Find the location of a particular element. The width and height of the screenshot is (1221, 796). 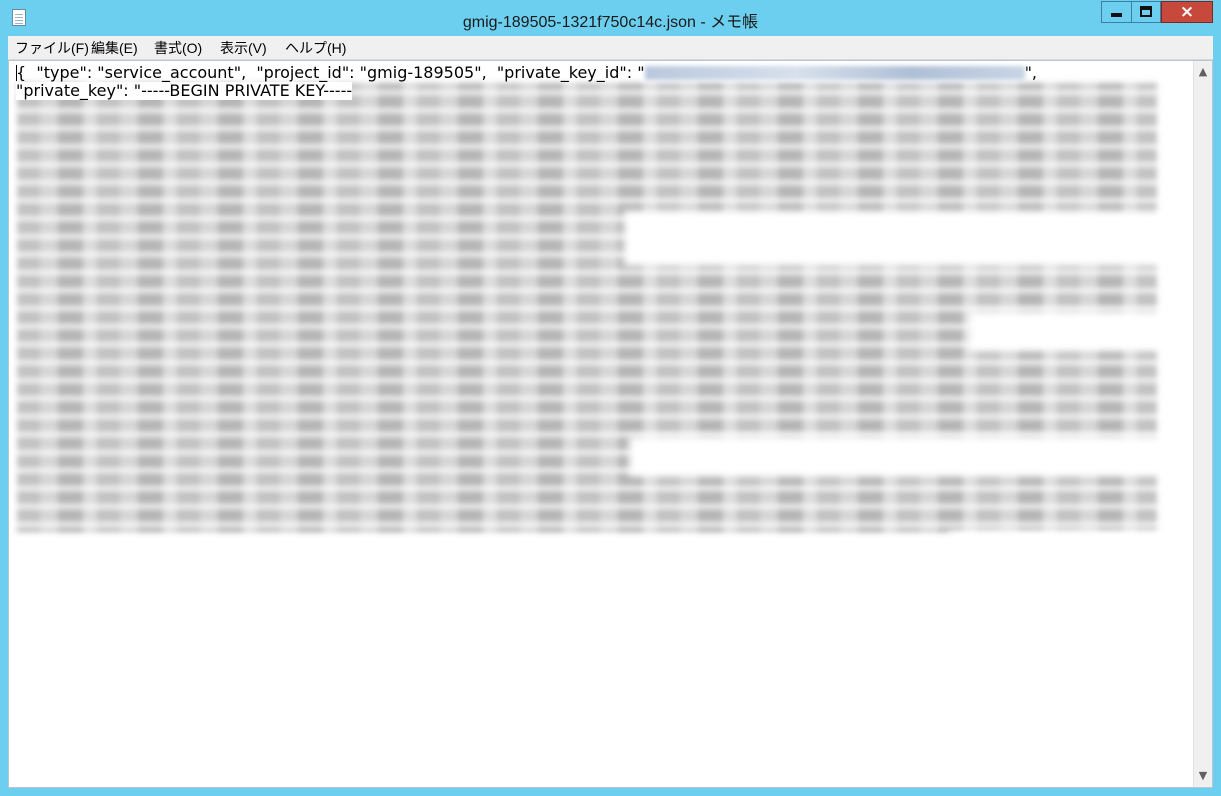

scroll-up-icon: ▲ is located at coordinates (1203, 72).